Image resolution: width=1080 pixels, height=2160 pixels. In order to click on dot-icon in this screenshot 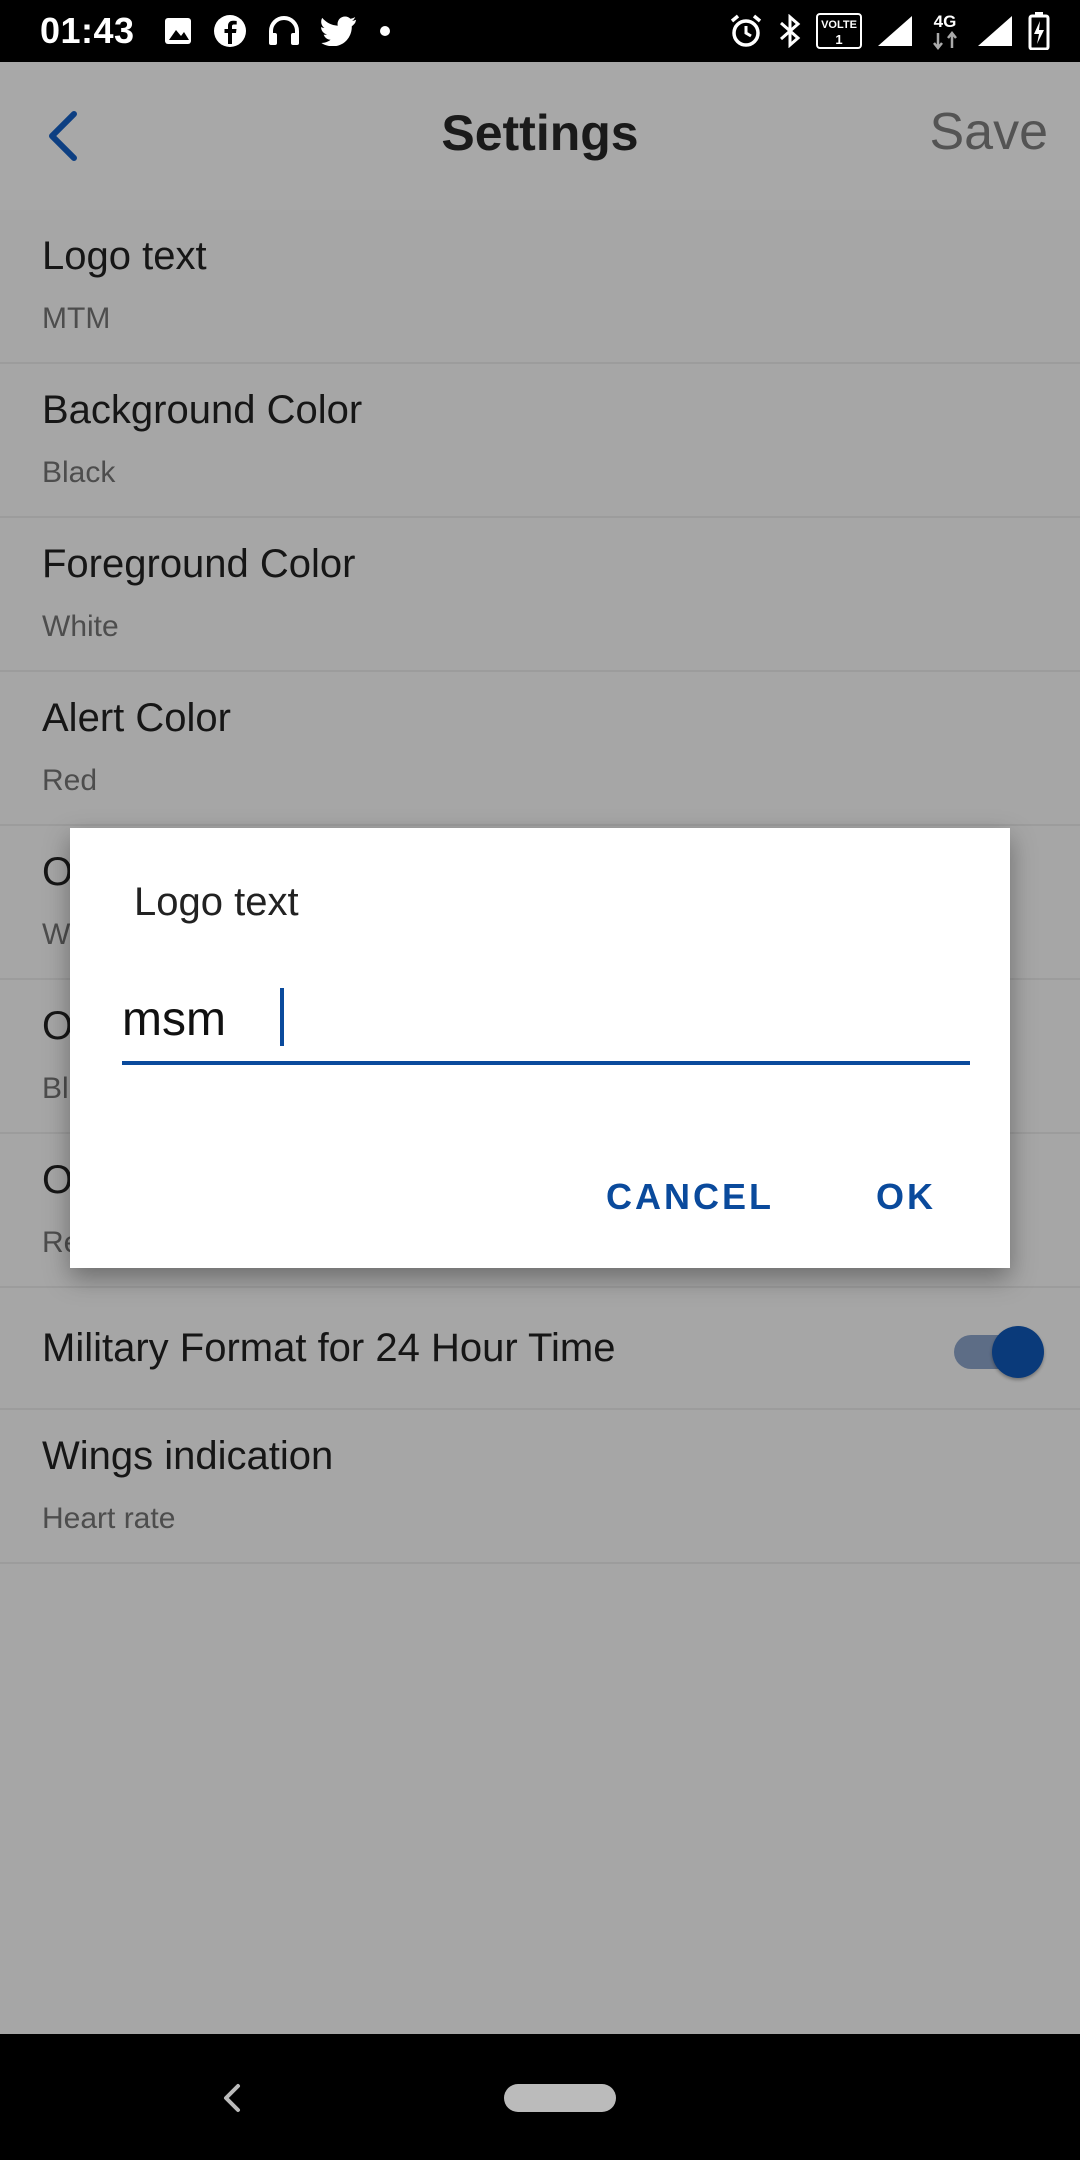, I will do `click(385, 31)`.